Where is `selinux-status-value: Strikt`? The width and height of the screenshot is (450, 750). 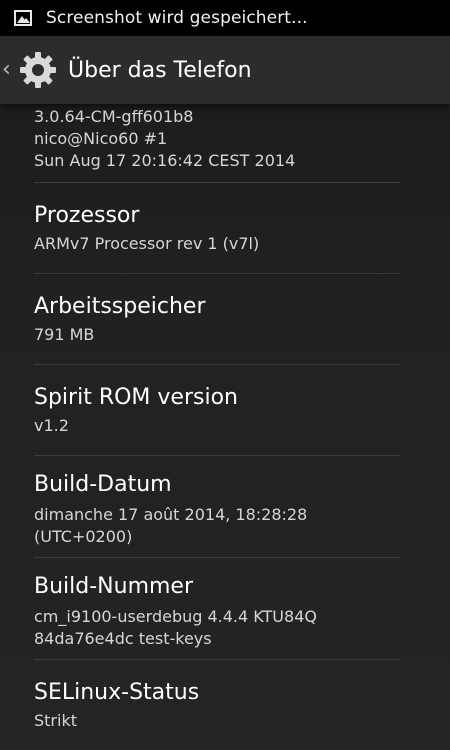
selinux-status-value: Strikt is located at coordinates (55, 720).